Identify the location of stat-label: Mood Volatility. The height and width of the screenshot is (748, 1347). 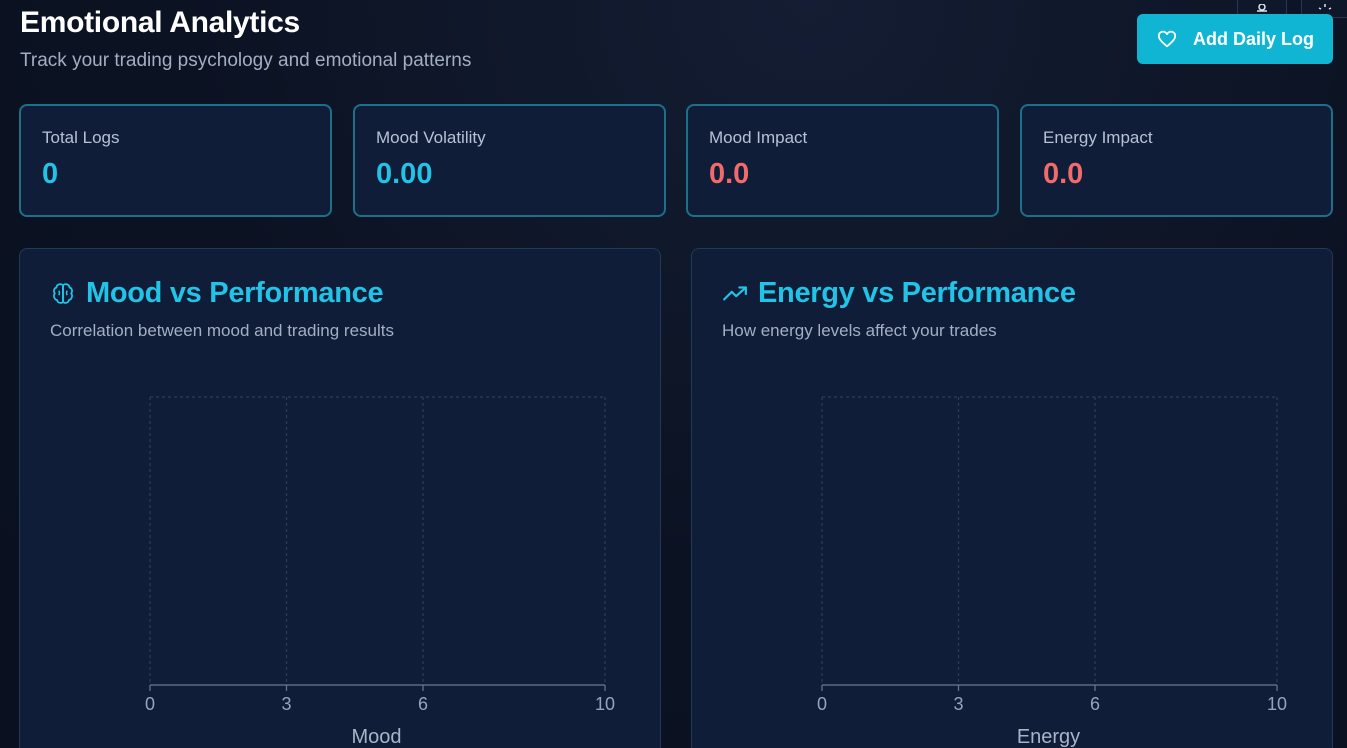
(431, 137).